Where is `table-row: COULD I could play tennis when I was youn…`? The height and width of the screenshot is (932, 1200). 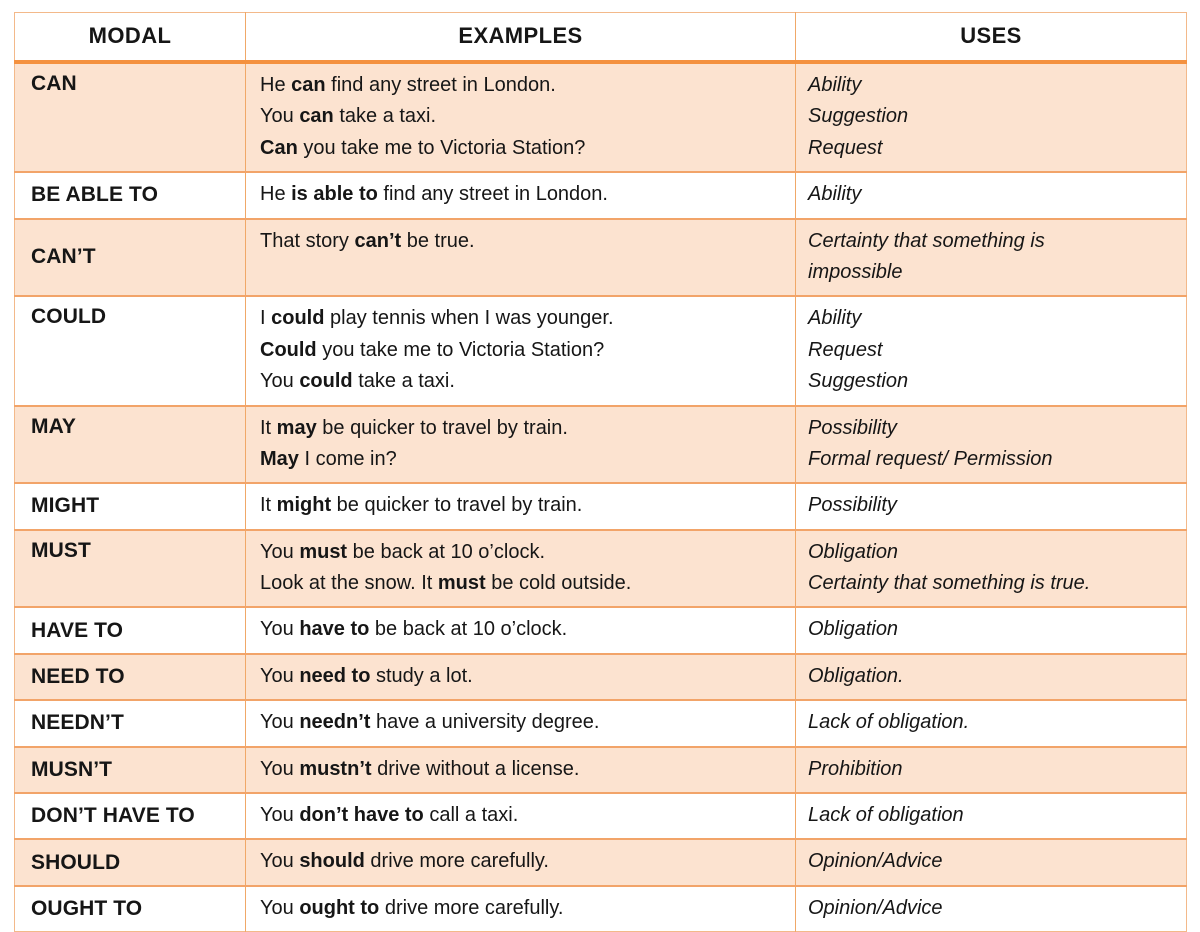 table-row: COULD I could play tennis when I was youn… is located at coordinates (600, 351).